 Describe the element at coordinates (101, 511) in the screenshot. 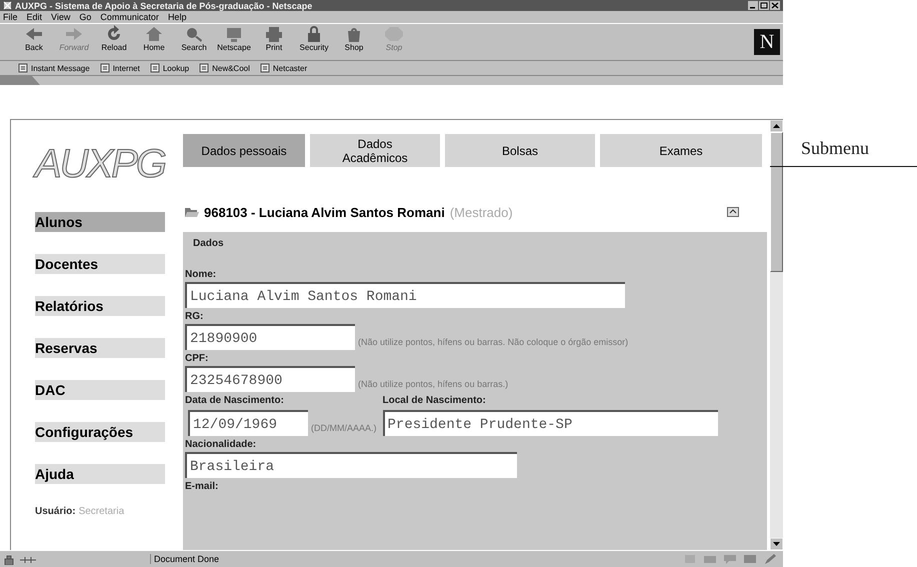

I see `user-name: Secretaria` at that location.